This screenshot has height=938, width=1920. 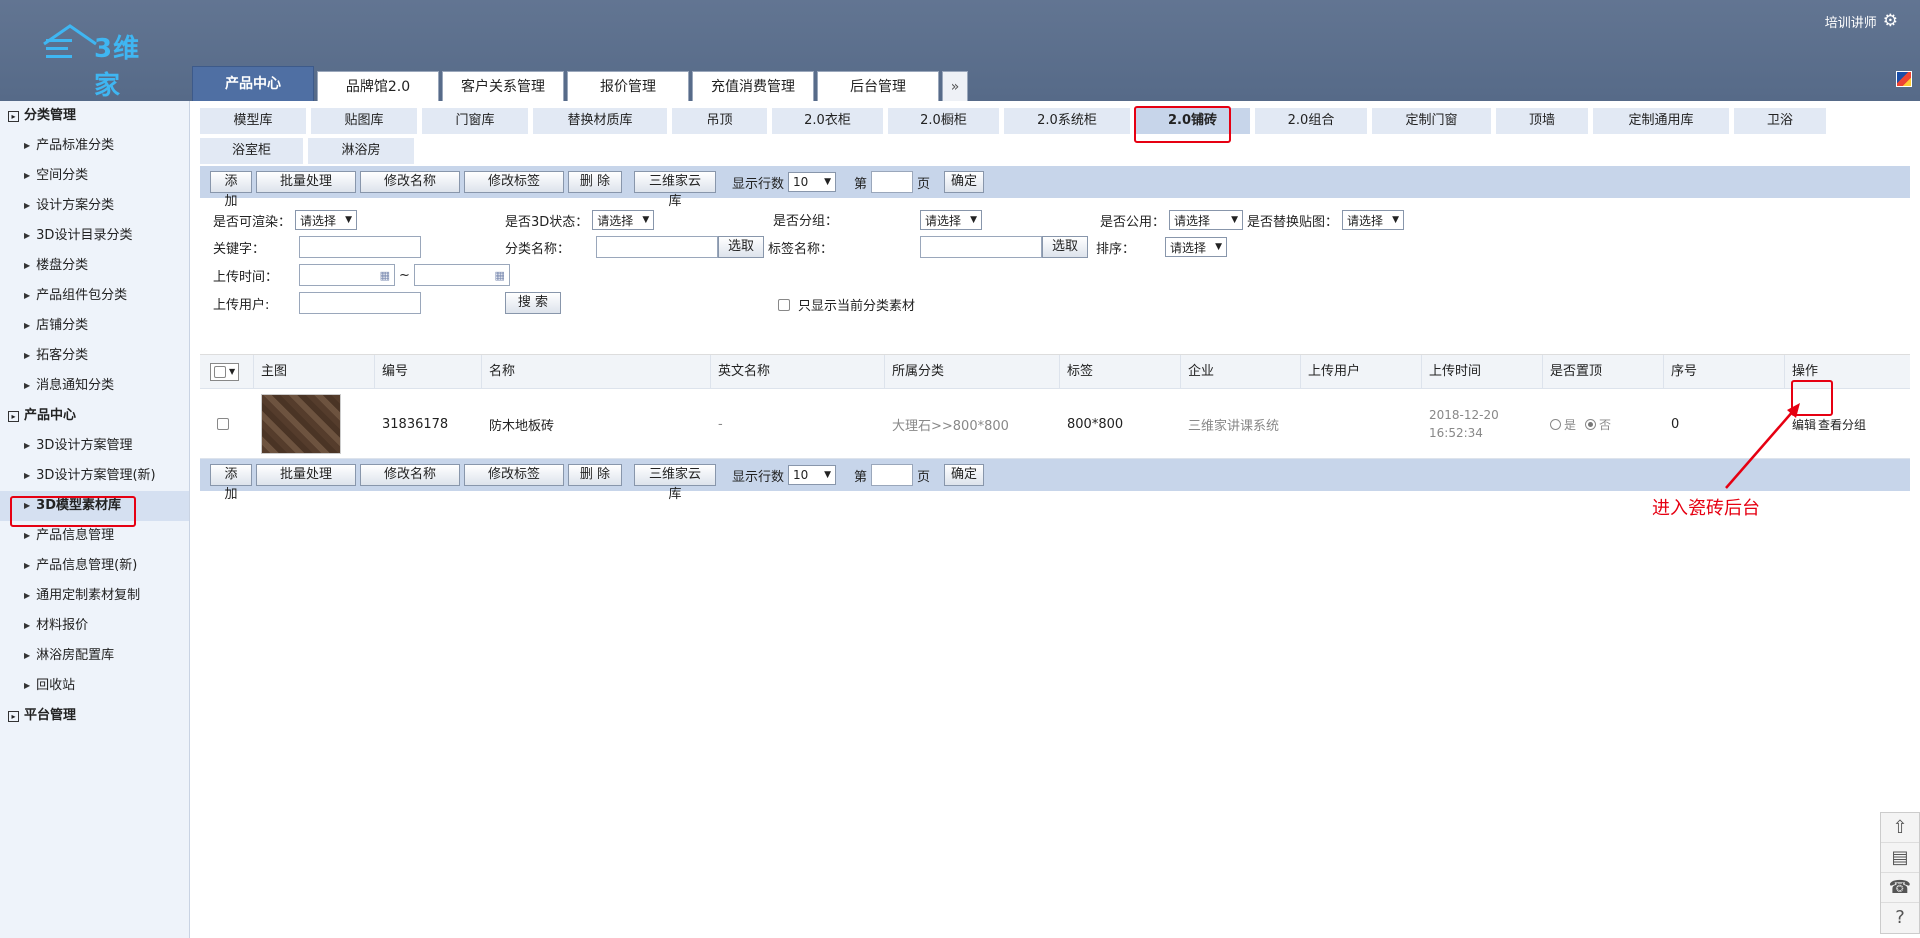 I want to click on tag-pick-button: 选取, so click(x=1065, y=247).